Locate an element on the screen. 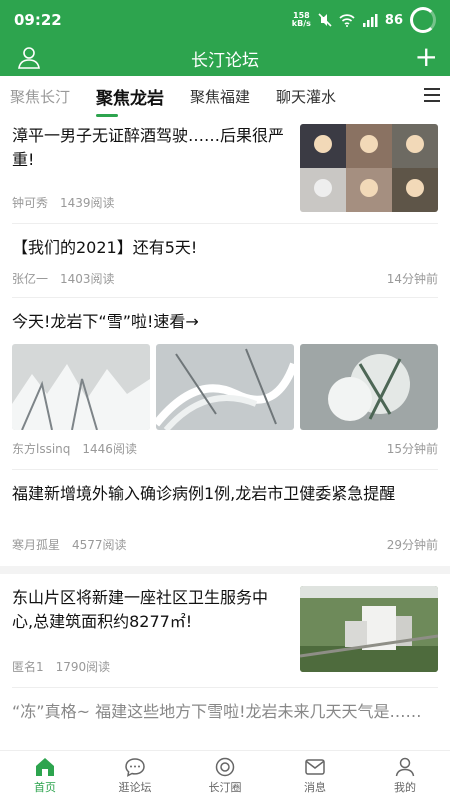  article-time: 14分钟前 is located at coordinates (412, 279).